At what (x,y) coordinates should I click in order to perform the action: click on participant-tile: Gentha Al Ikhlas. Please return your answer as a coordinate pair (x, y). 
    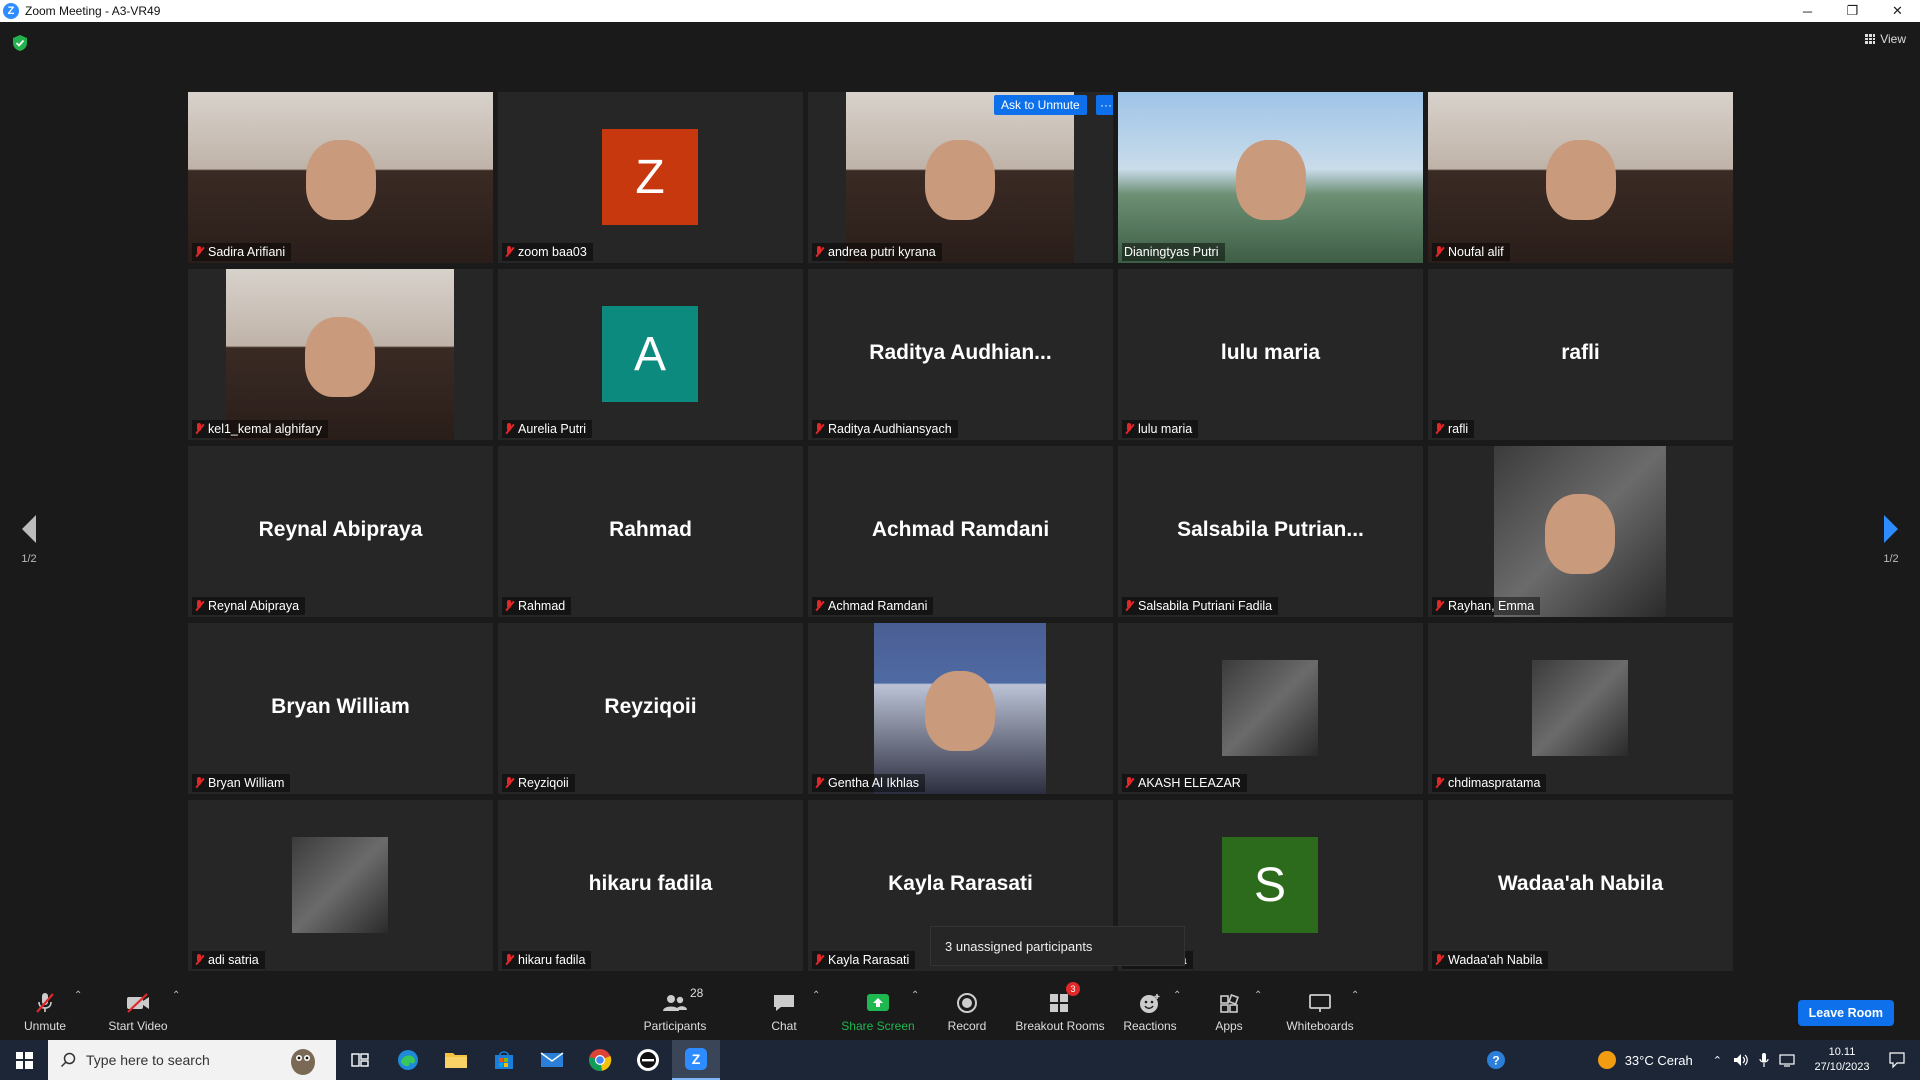
    Looking at the image, I should click on (960, 708).